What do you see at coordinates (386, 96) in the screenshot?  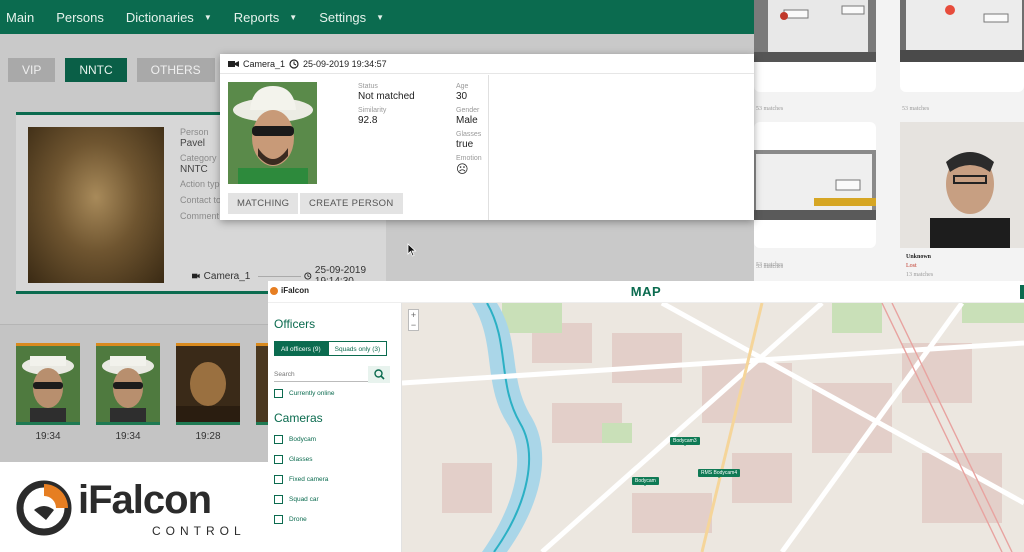 I see `status-value: Not matched` at bounding box center [386, 96].